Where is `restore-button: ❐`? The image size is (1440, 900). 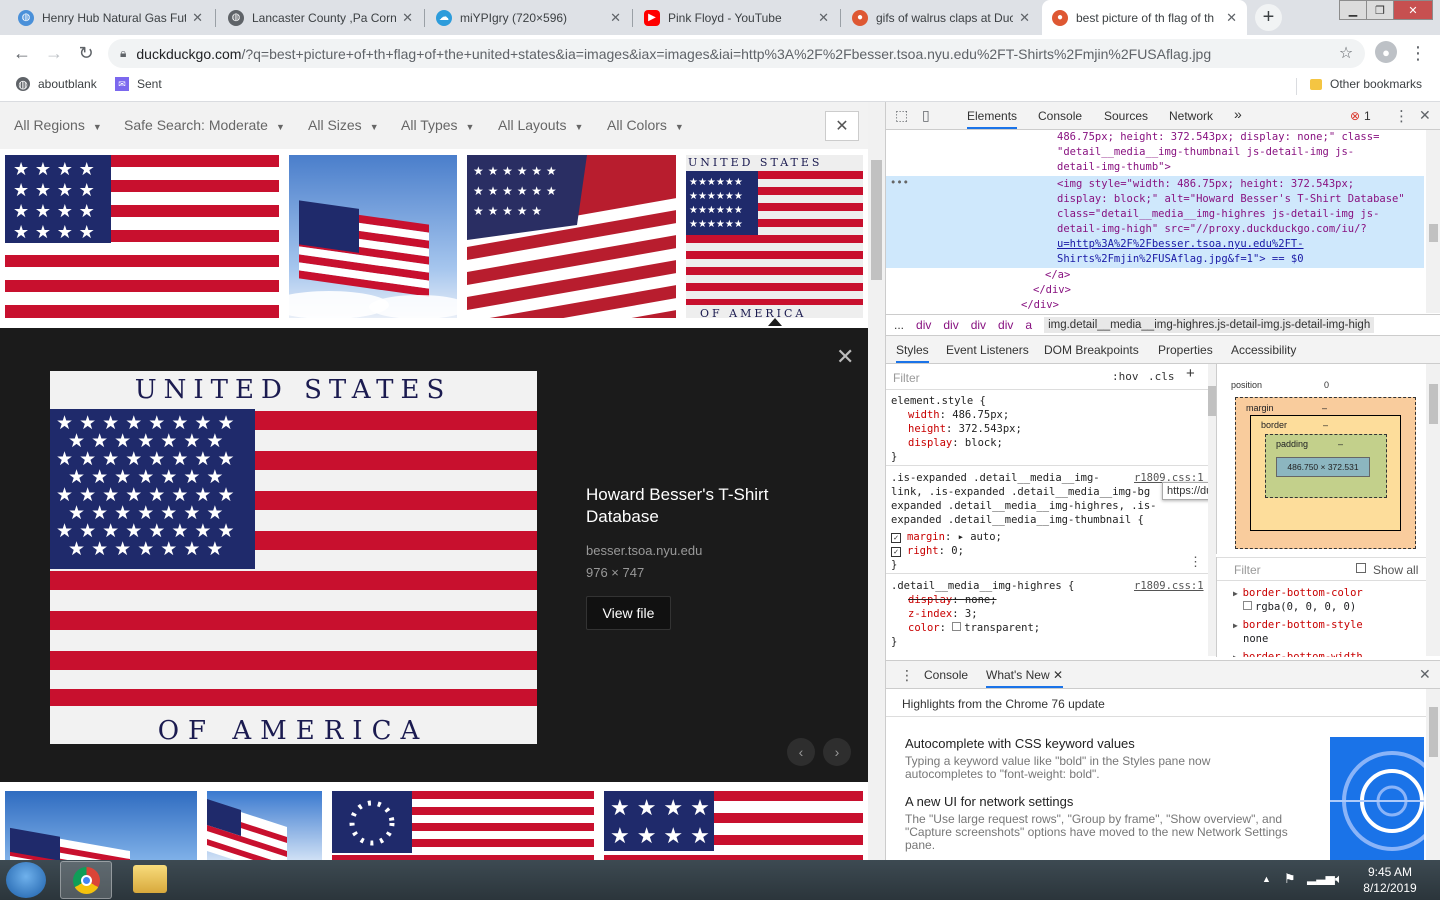 restore-button: ❐ is located at coordinates (1380, 10).